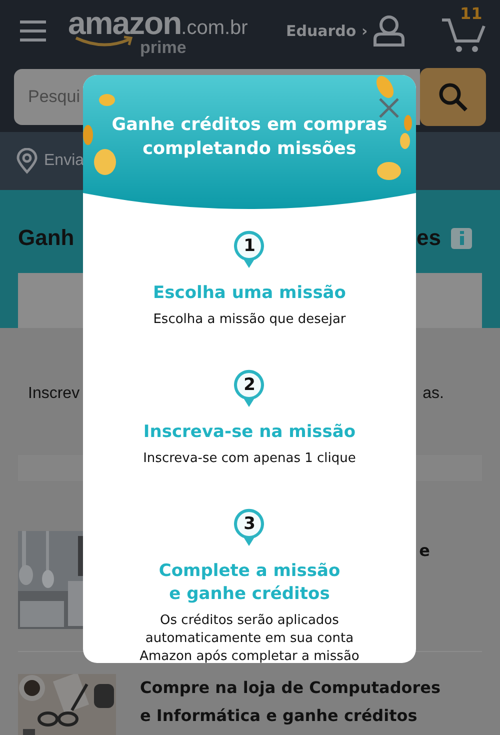 This screenshot has width=500, height=735. What do you see at coordinates (327, 31) in the screenshot?
I see `account-link: Eduardo ›` at bounding box center [327, 31].